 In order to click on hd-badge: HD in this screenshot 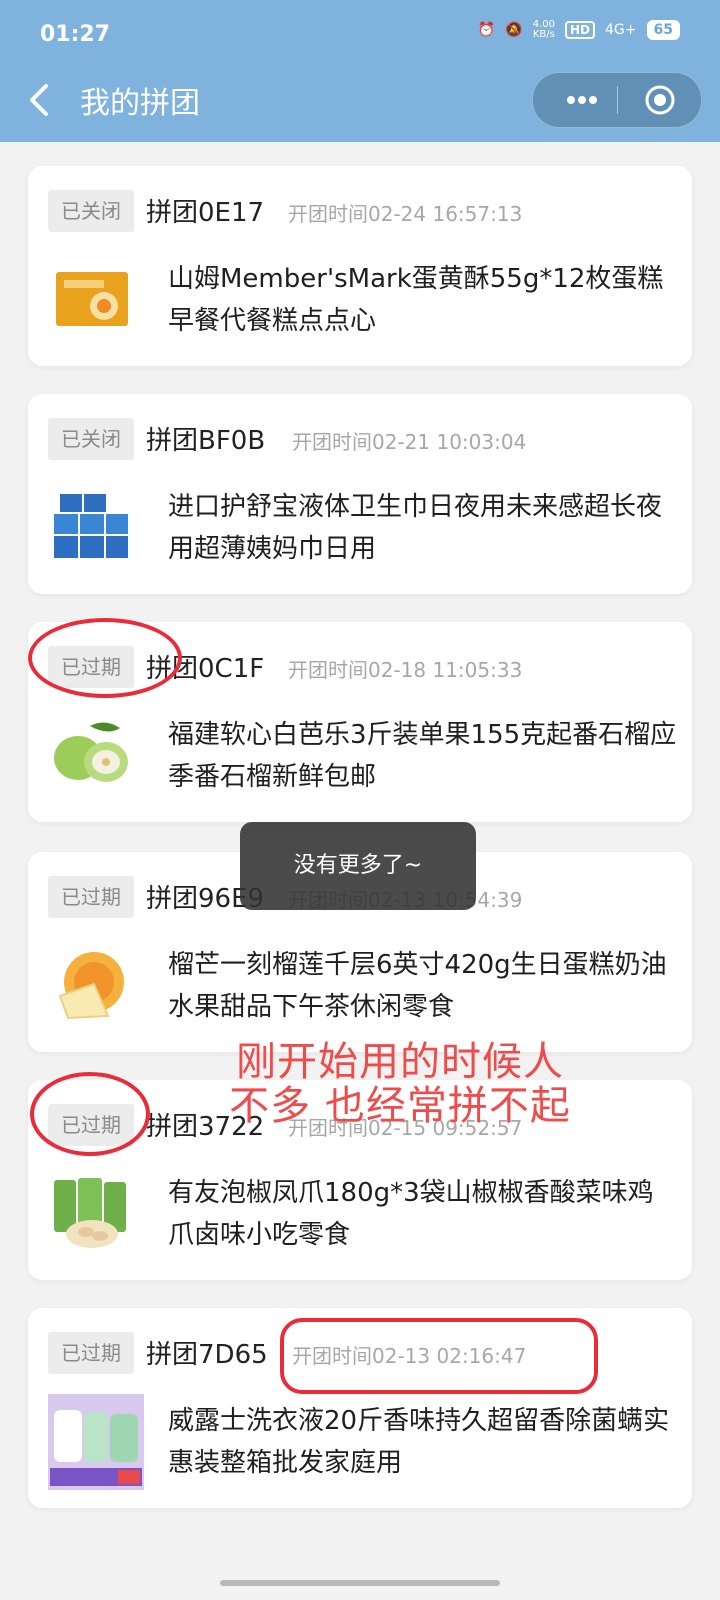, I will do `click(580, 30)`.